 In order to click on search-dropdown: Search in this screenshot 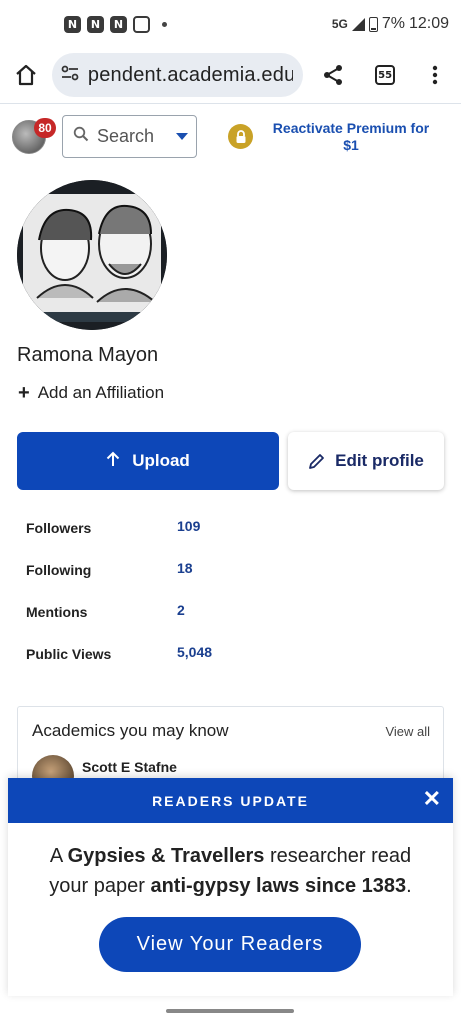, I will do `click(129, 136)`.